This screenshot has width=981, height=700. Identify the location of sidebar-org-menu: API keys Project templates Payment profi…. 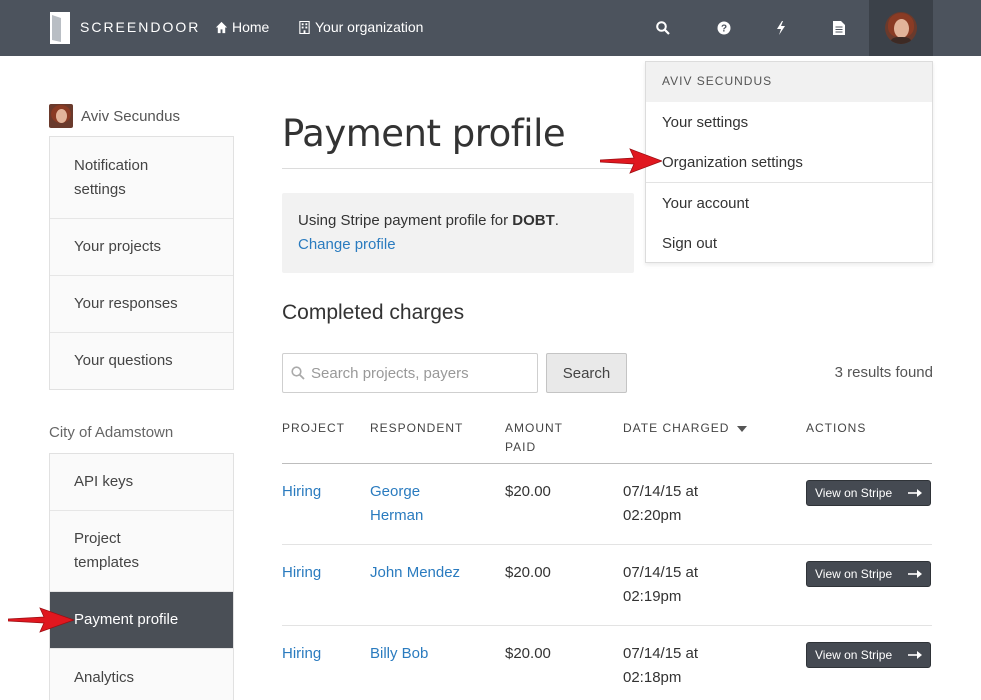
(141, 576).